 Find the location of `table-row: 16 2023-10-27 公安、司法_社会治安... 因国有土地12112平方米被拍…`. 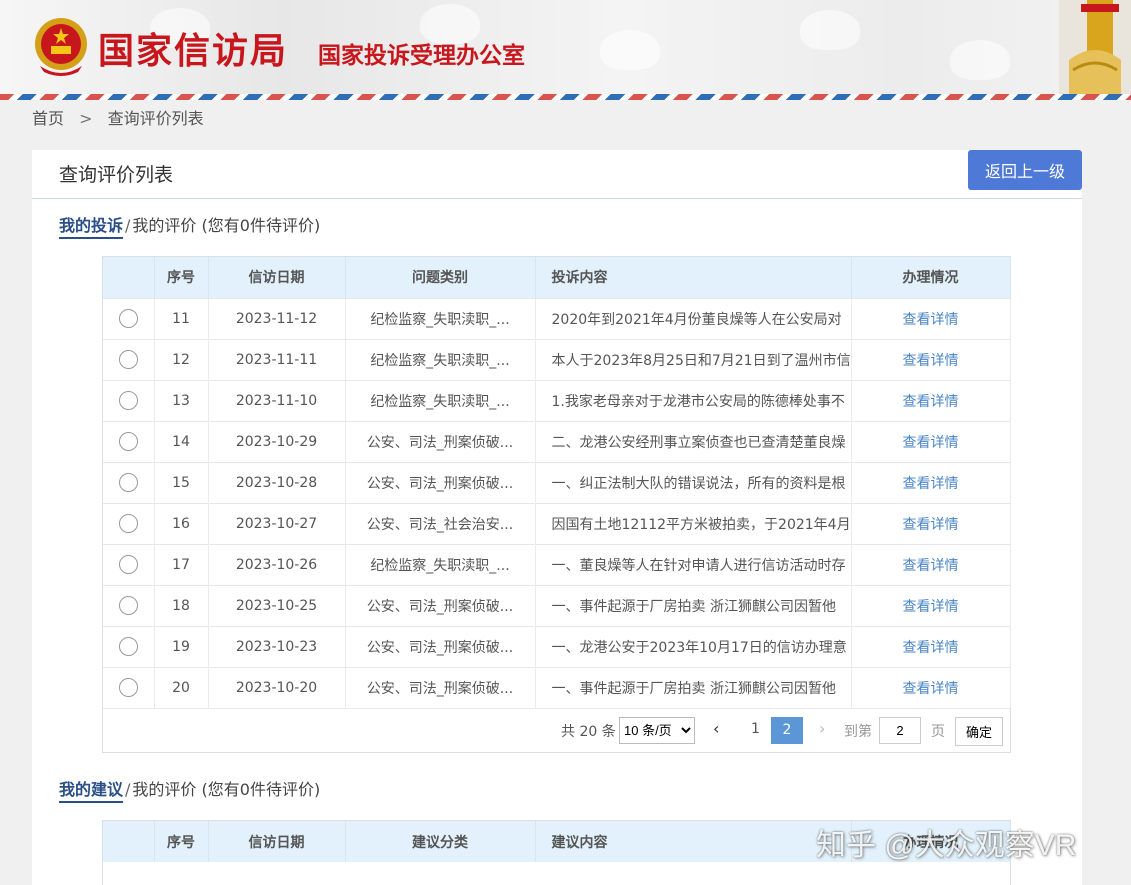

table-row: 16 2023-10-27 公安、司法_社会治安... 因国有土地12112平方米被拍… is located at coordinates (557, 523).